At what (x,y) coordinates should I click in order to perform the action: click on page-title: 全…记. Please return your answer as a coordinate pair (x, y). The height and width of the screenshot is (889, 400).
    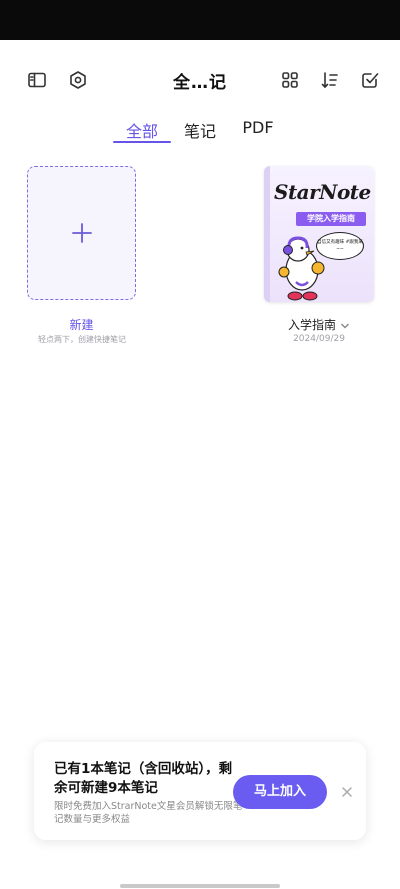
    Looking at the image, I should click on (200, 83).